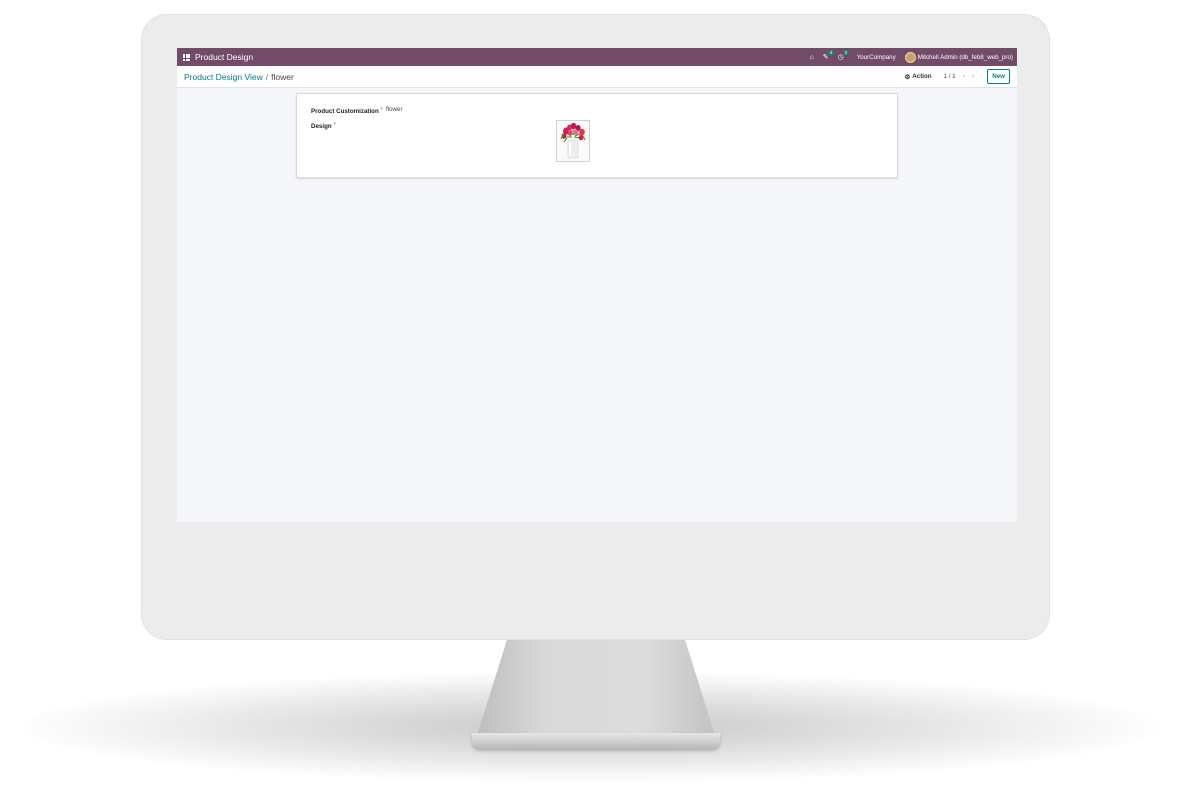 The height and width of the screenshot is (800, 1200). Describe the element at coordinates (964, 76) in the screenshot. I see `chevron-left-icon: ‹` at that location.